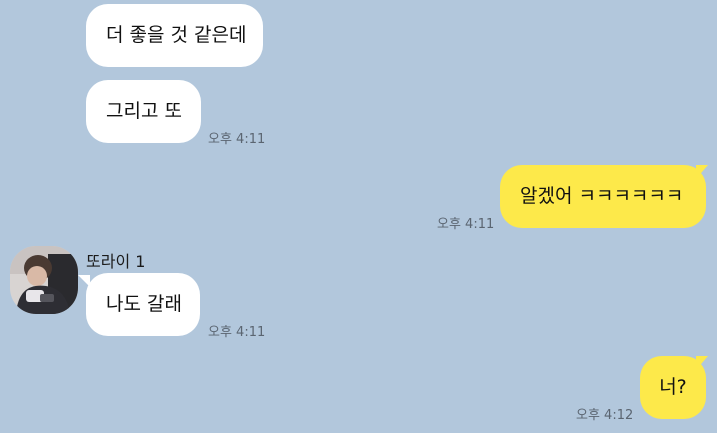  I want to click on message-text: 그리고 또, so click(144, 111).